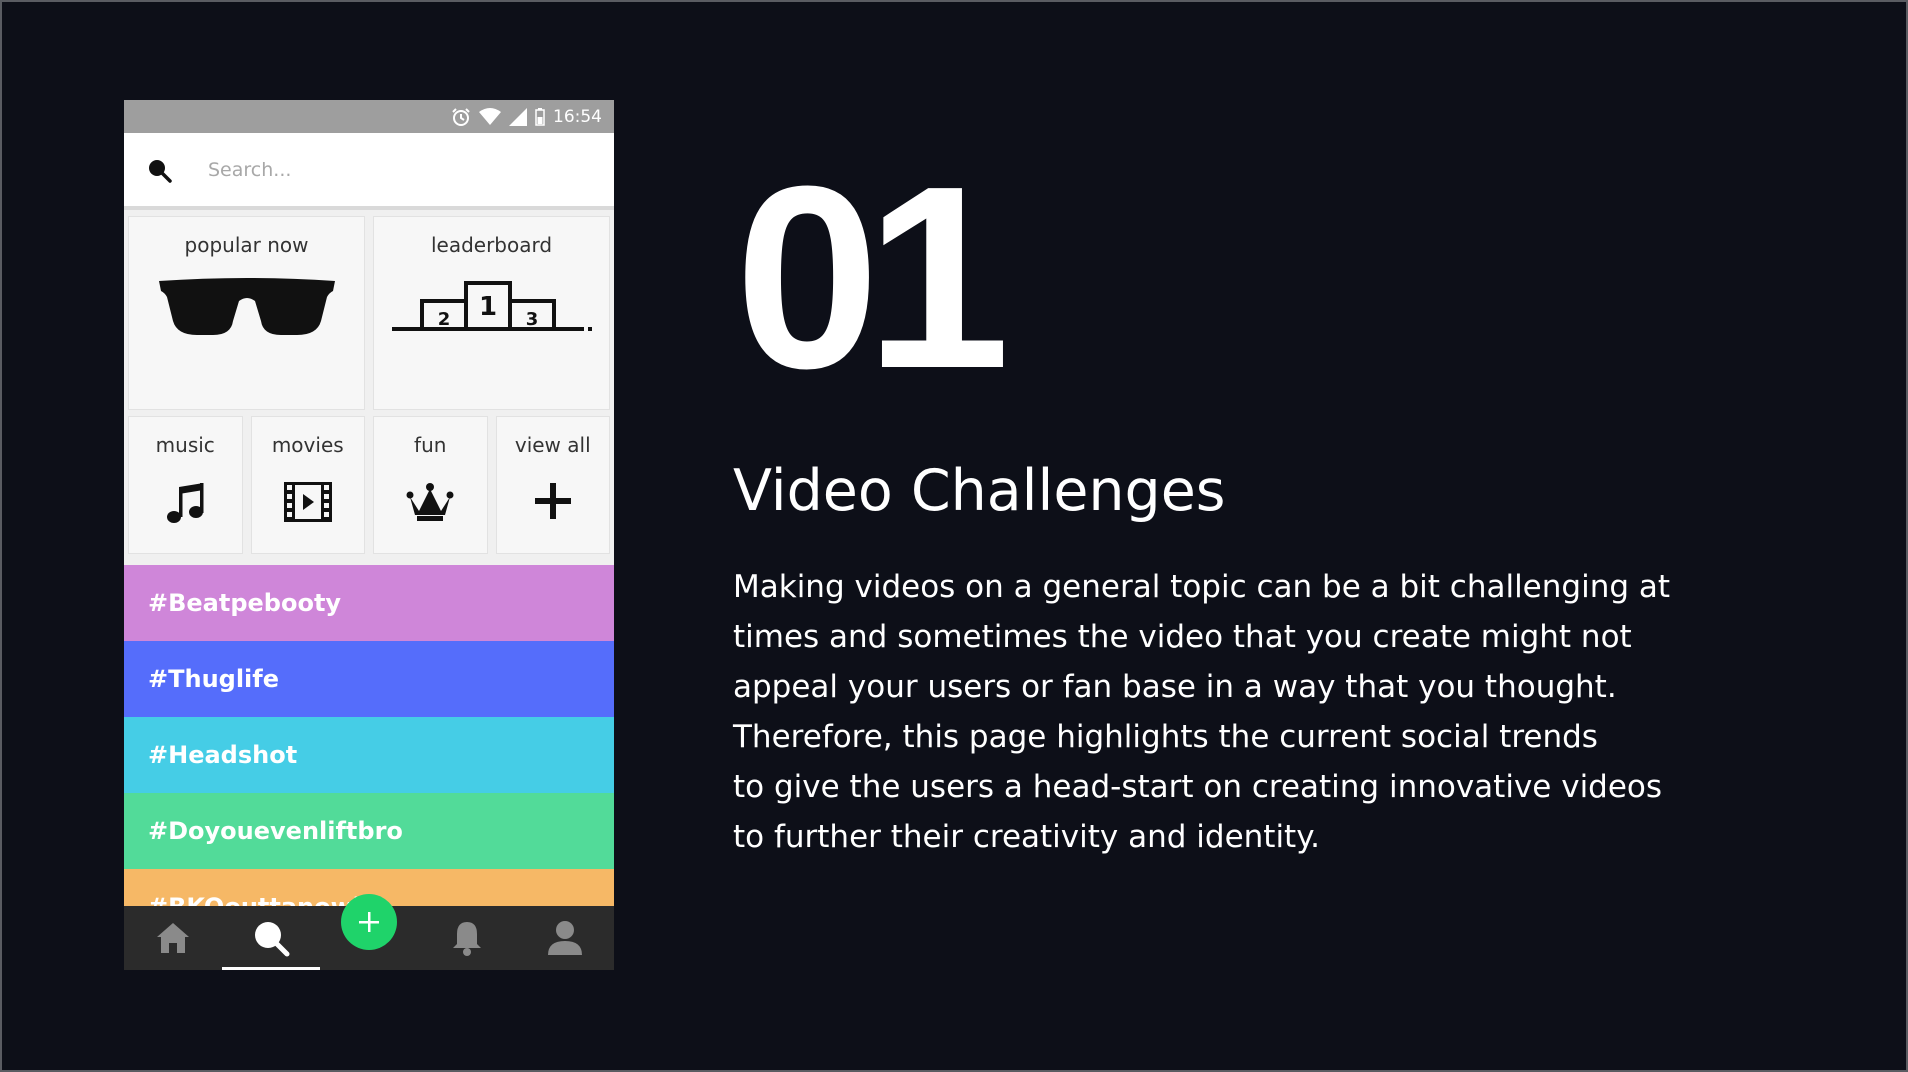  What do you see at coordinates (979, 491) in the screenshot?
I see `section-title: Video Challenges` at bounding box center [979, 491].